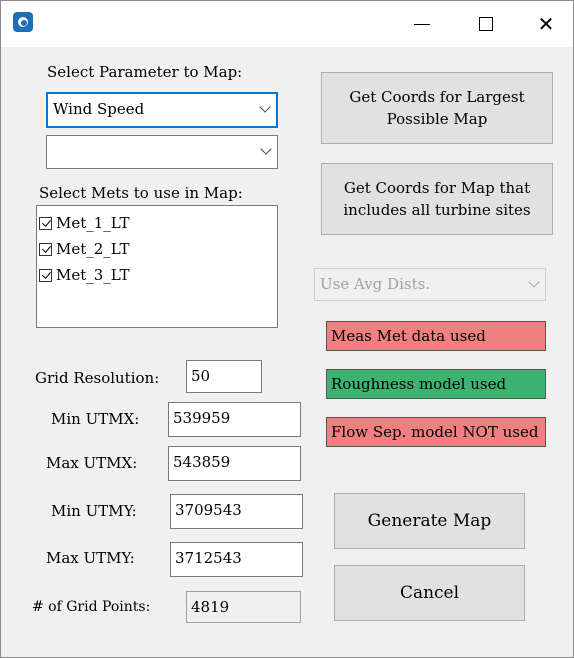 The image size is (574, 658). Describe the element at coordinates (436, 336) in the screenshot. I see `status-meas-met: Meas Met data used` at that location.